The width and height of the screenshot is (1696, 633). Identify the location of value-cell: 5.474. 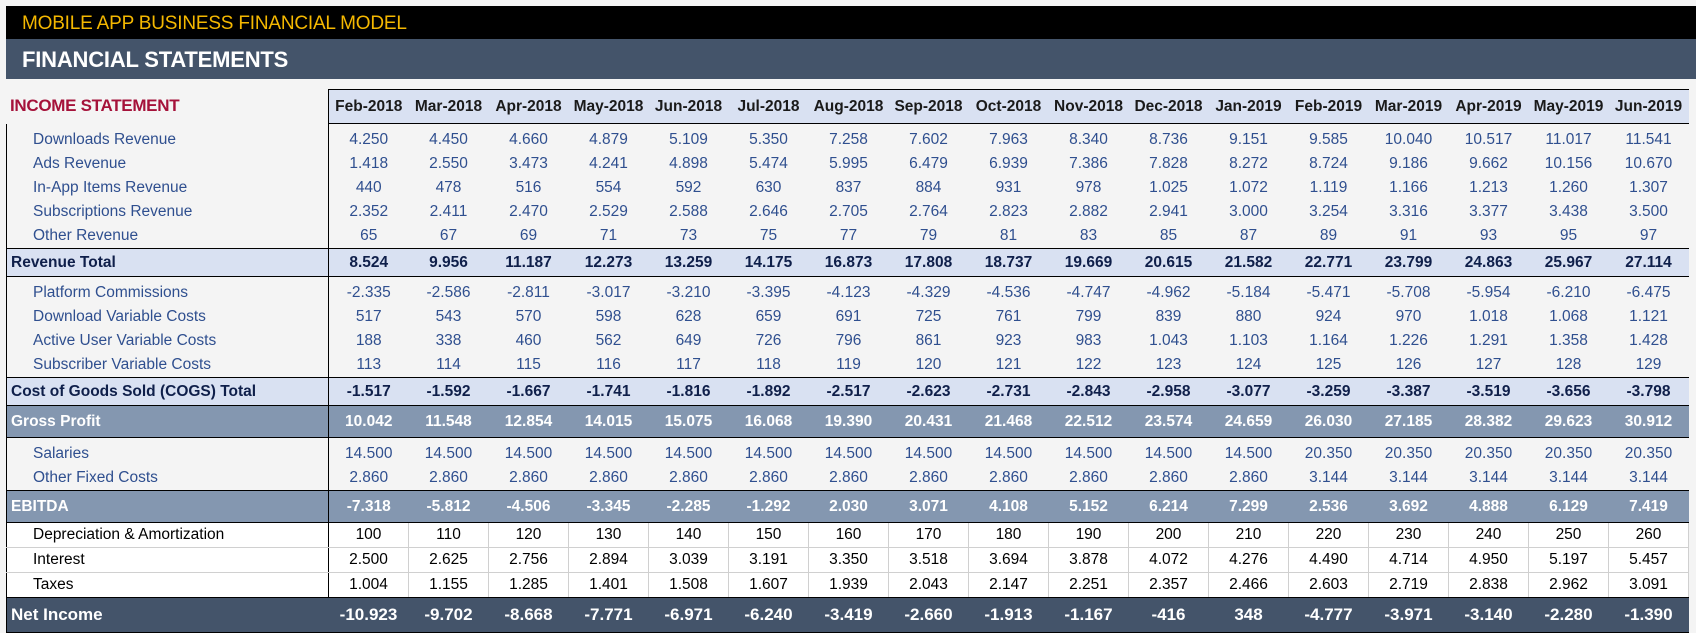
(768, 164).